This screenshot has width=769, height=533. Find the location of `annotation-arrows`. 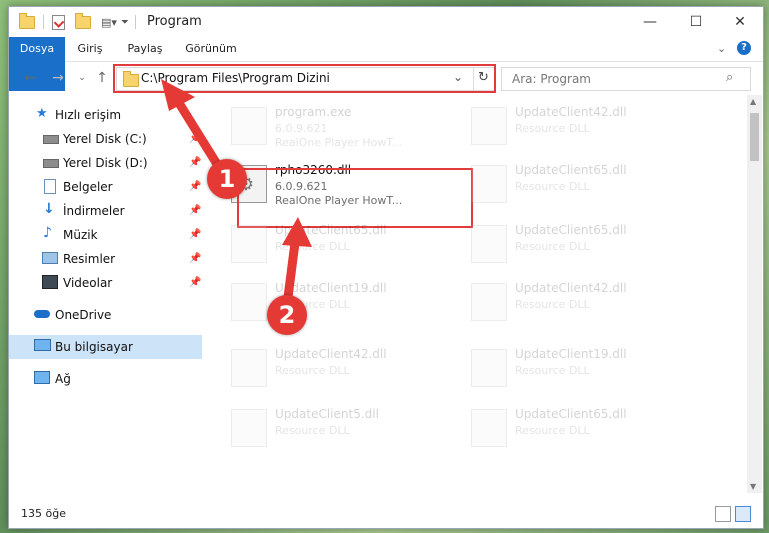

annotation-arrows is located at coordinates (236, 194).